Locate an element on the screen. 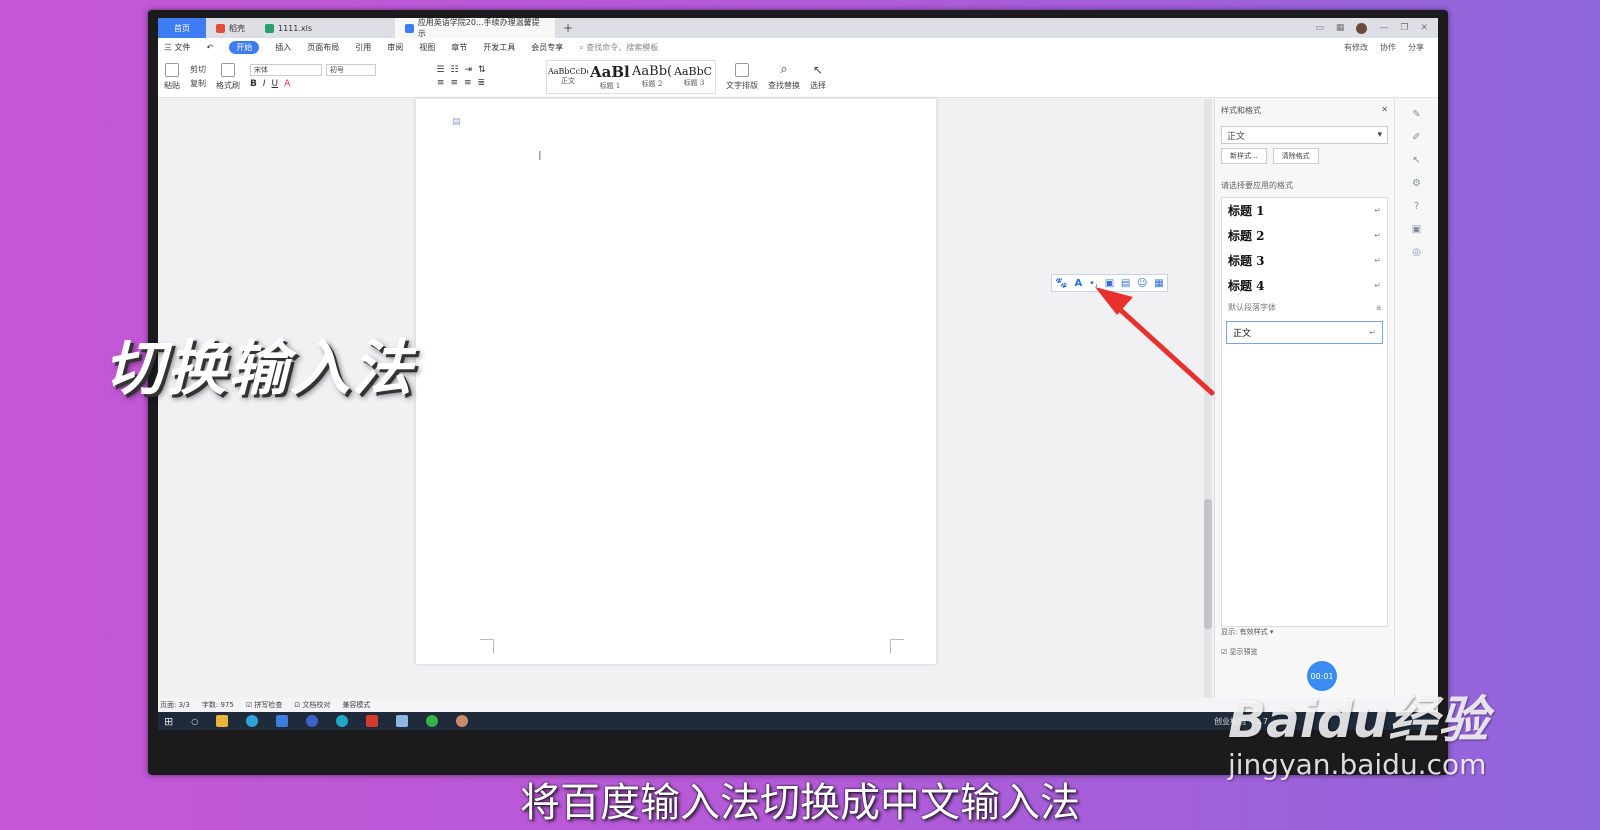 This screenshot has height=830, width=1600. ime-paw-icon: 🐾 is located at coordinates (1061, 283).